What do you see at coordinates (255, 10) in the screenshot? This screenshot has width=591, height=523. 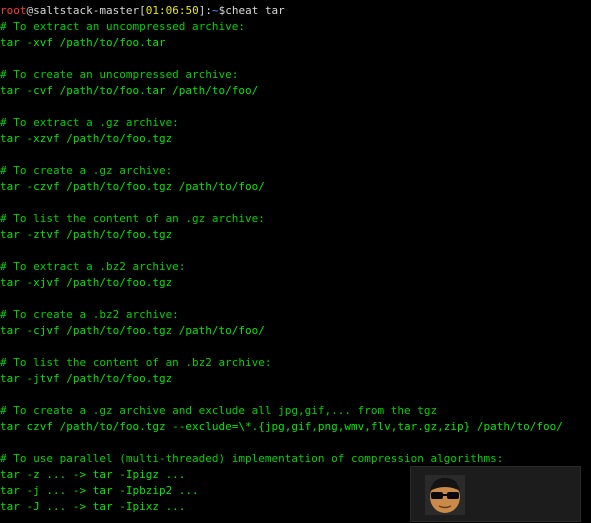 I see `prompt-command: cheat tar` at bounding box center [255, 10].